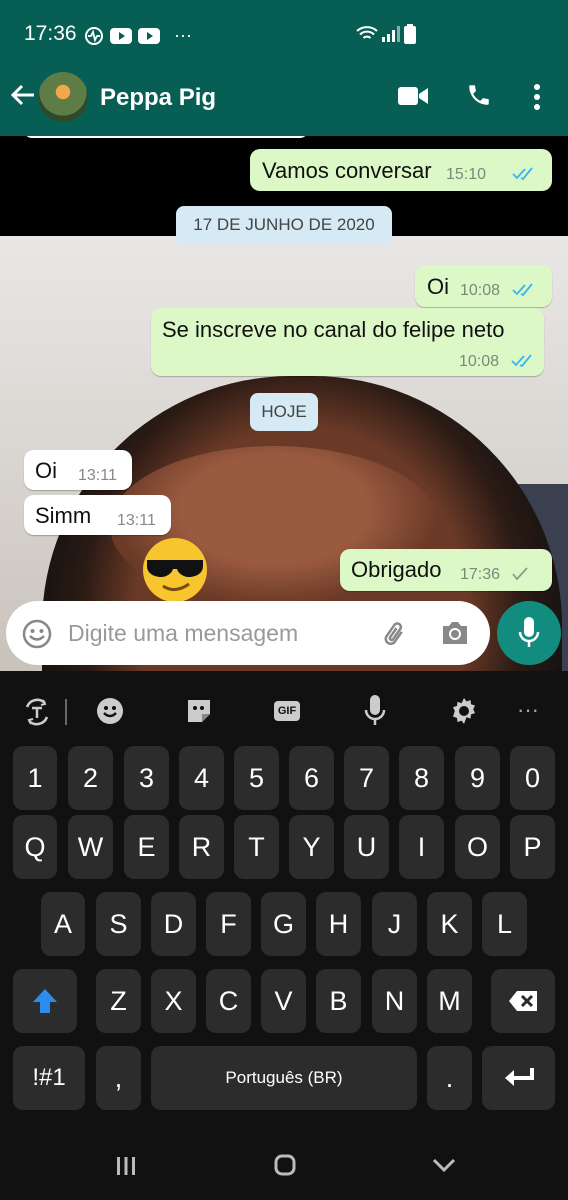 The height and width of the screenshot is (1200, 568). I want to click on date-divider: HOJE, so click(284, 412).